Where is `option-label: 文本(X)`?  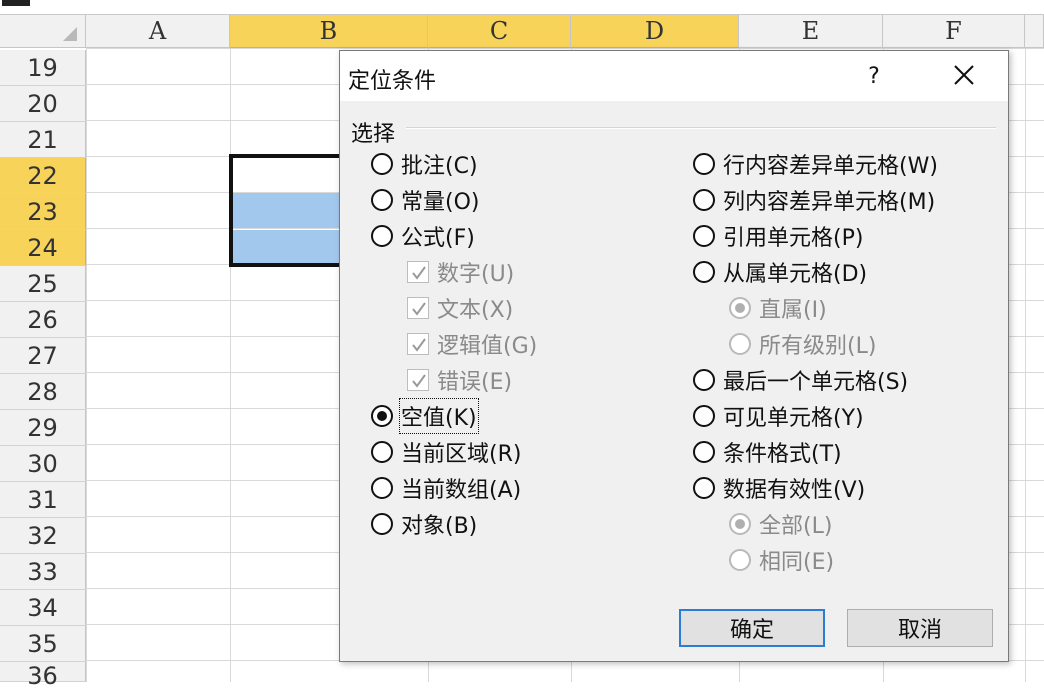
option-label: 文本(X) is located at coordinates (475, 310).